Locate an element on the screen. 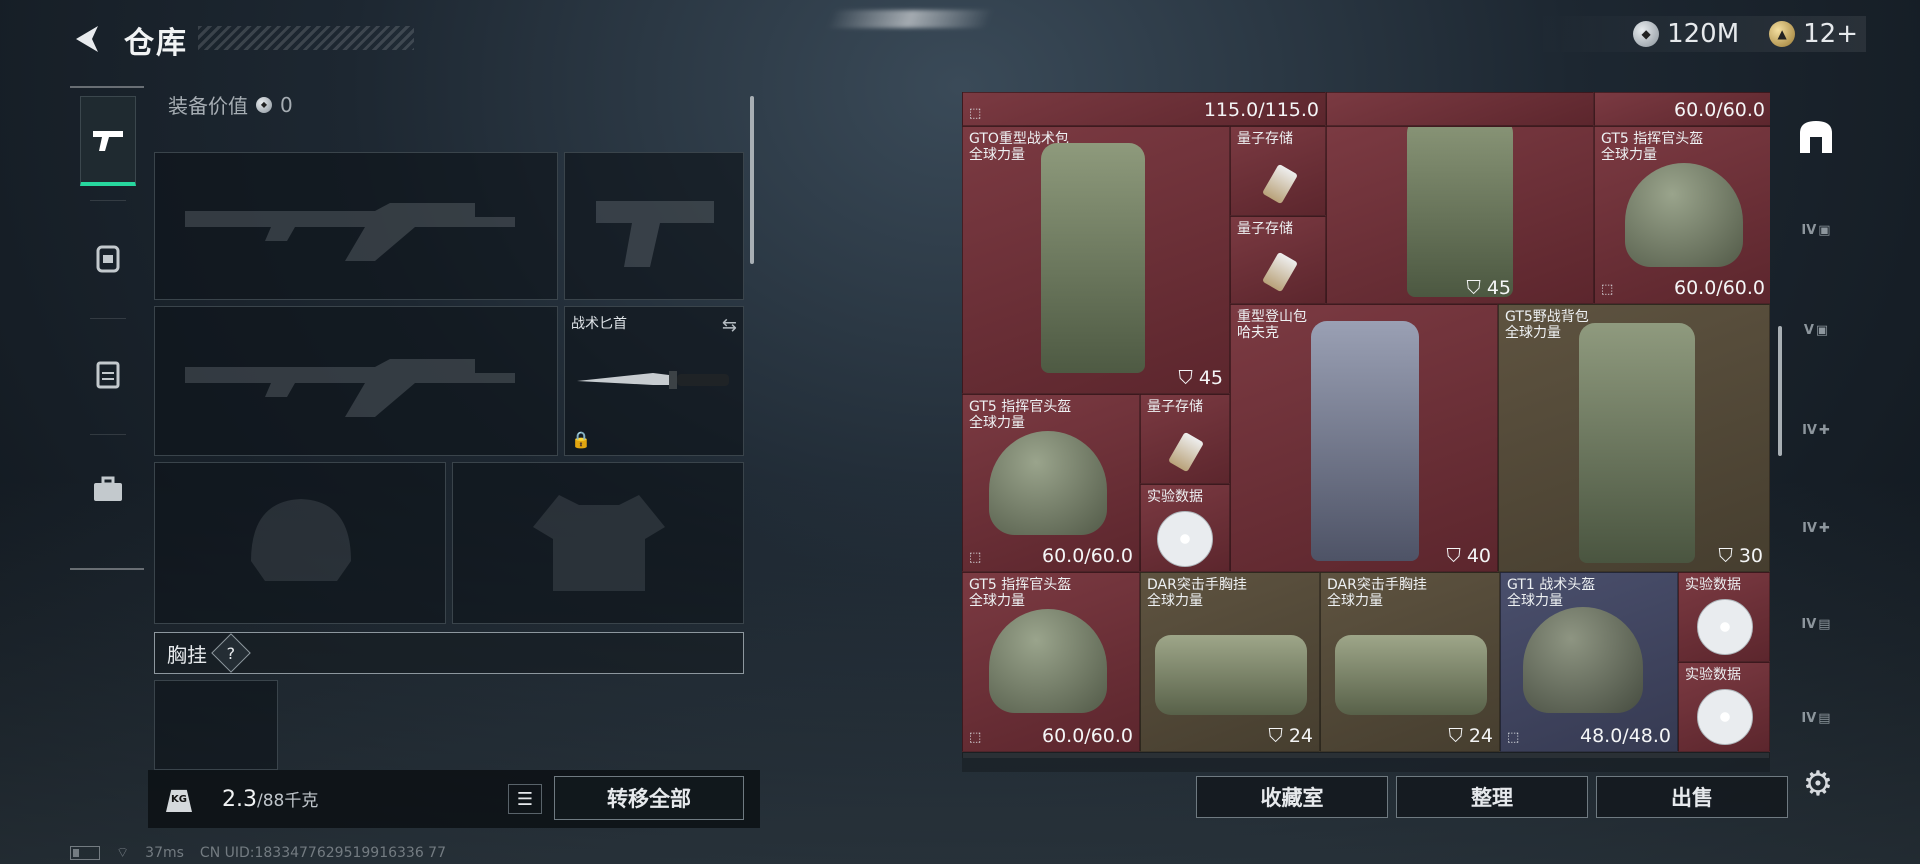 The image size is (1920, 864). weight-current: 2.3 is located at coordinates (239, 799).